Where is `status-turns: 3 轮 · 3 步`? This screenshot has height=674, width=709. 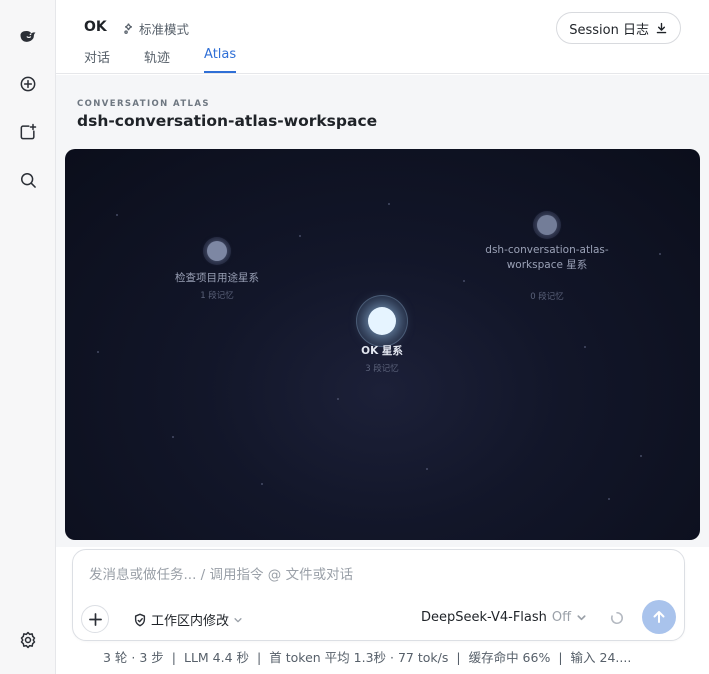
status-turns: 3 轮 · 3 步 is located at coordinates (133, 657).